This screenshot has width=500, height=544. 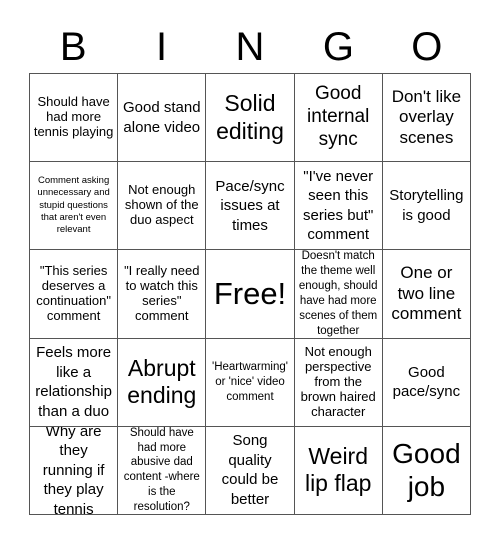 I want to click on bingo-cell: One or two line comment, so click(x=426, y=294).